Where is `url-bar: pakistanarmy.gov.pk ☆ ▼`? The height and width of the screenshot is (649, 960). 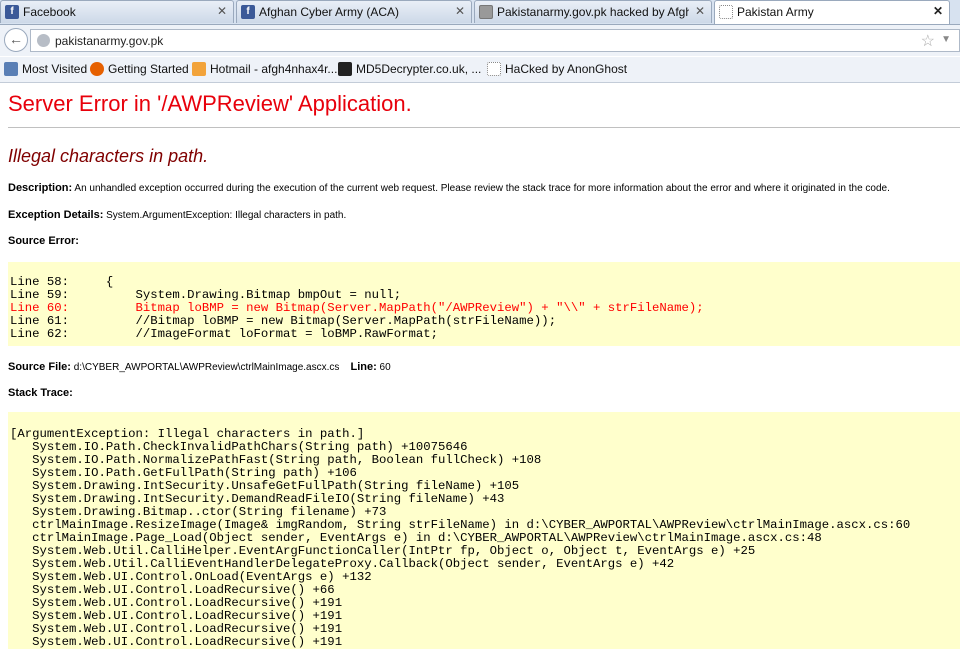 url-bar: pakistanarmy.gov.pk ☆ ▼ is located at coordinates (495, 40).